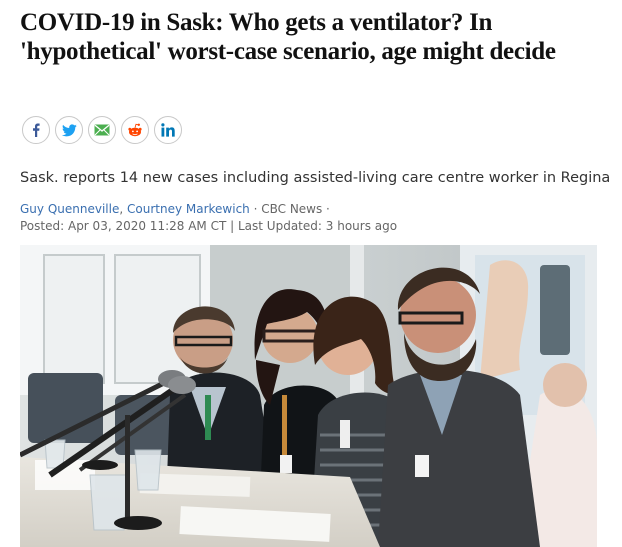 This screenshot has height=547, width=622. I want to click on facebook-icon, so click(36, 130).